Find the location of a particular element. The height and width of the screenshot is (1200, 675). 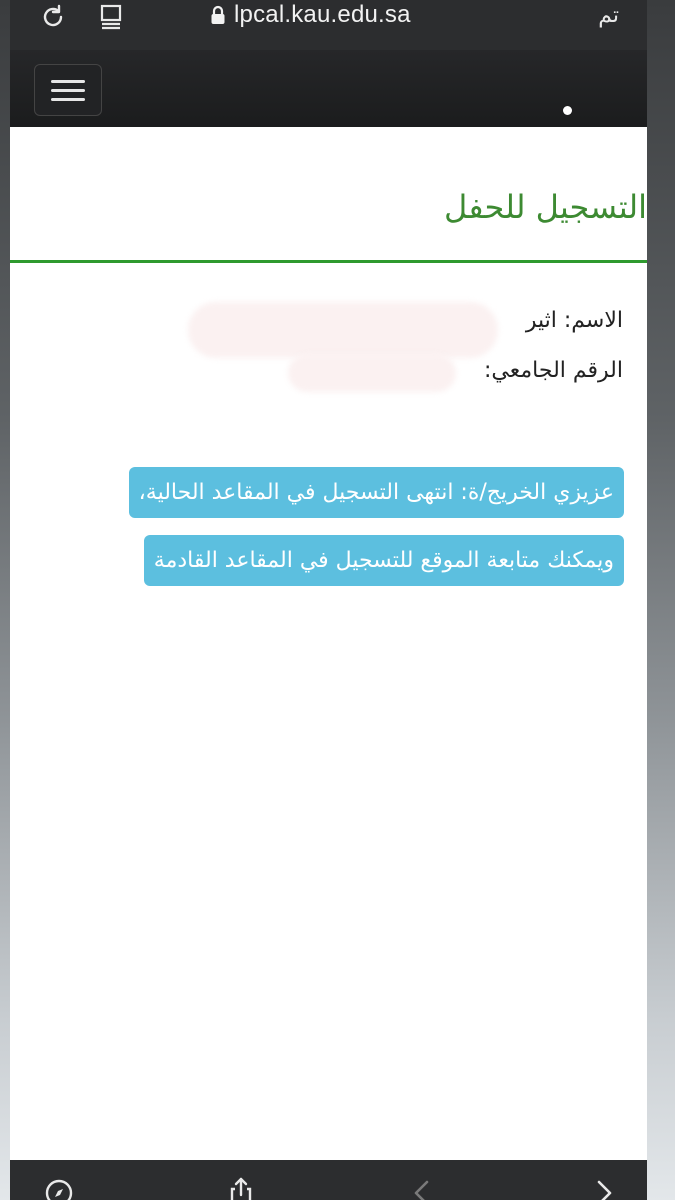

url-text: lpcal.kau.edu.sa is located at coordinates (322, 14).